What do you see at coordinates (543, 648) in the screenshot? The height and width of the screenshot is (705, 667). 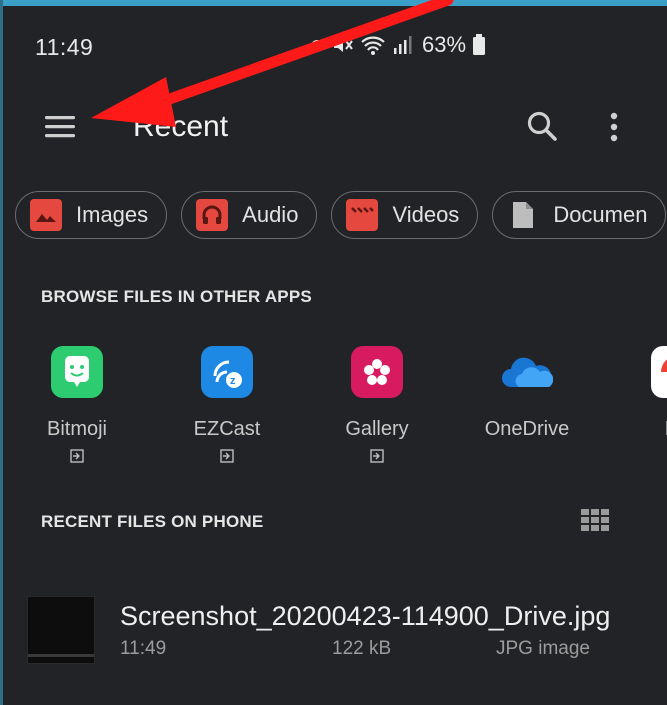 I see `file-type: JPG image` at bounding box center [543, 648].